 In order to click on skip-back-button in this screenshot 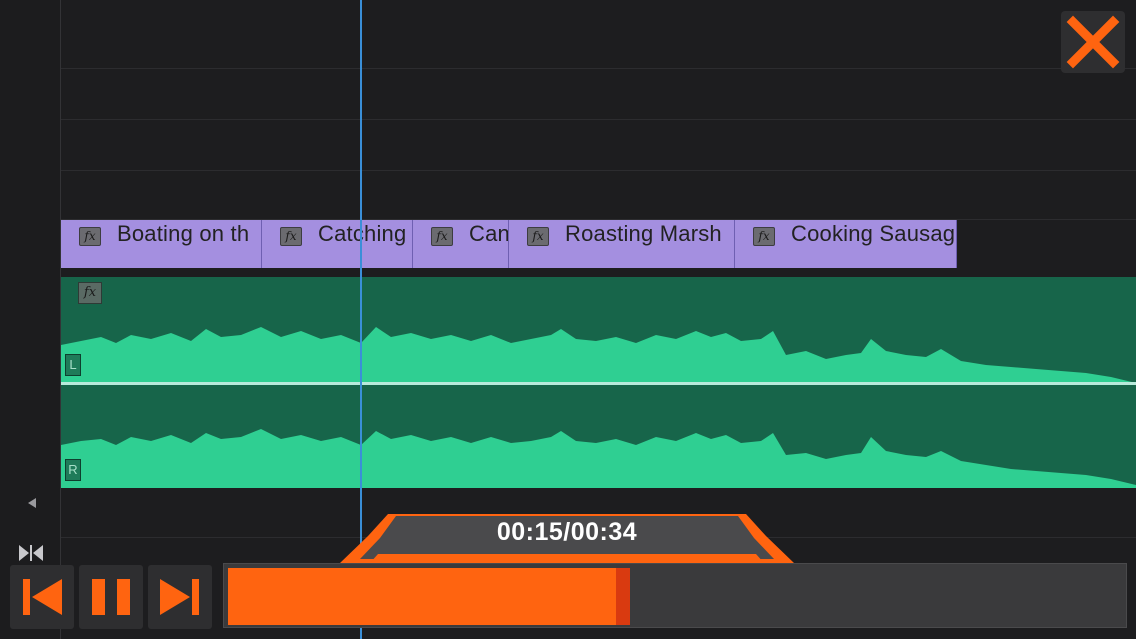, I will do `click(42, 597)`.